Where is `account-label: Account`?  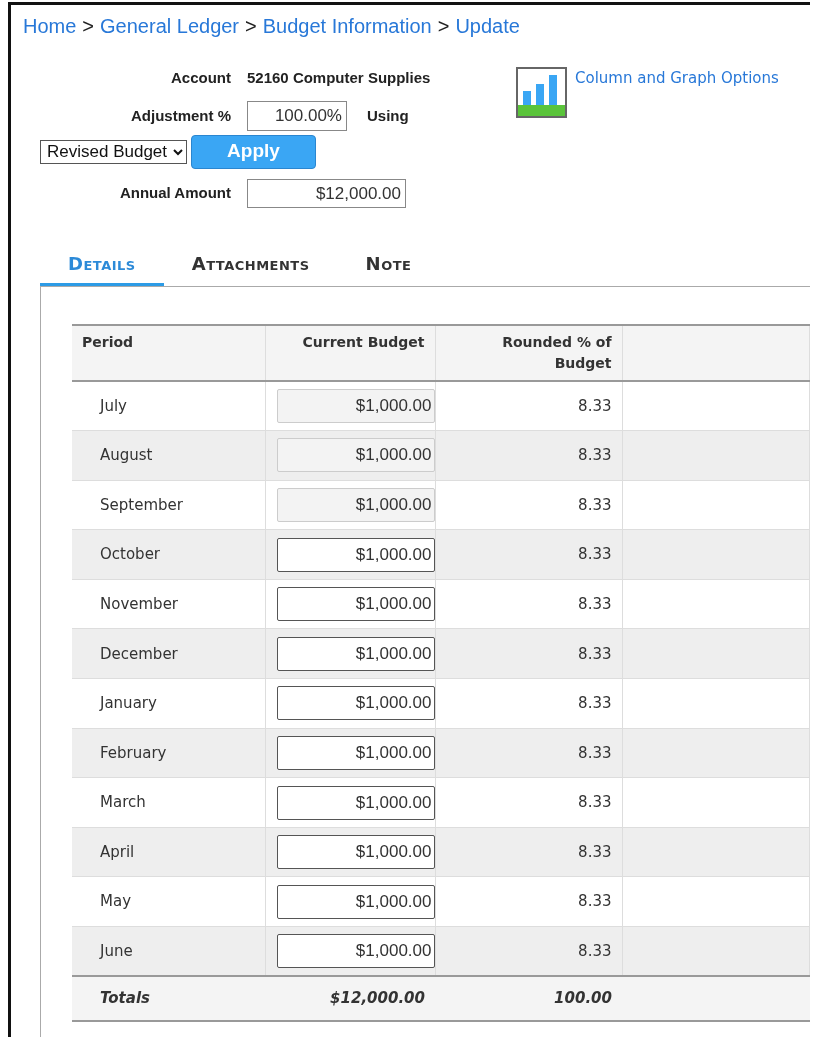
account-label: Account is located at coordinates (200, 77).